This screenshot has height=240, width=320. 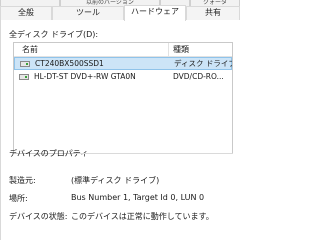 What do you see at coordinates (54, 34) in the screenshot?
I see `disk-drives-label: 全ディスク ドライブ(D):` at bounding box center [54, 34].